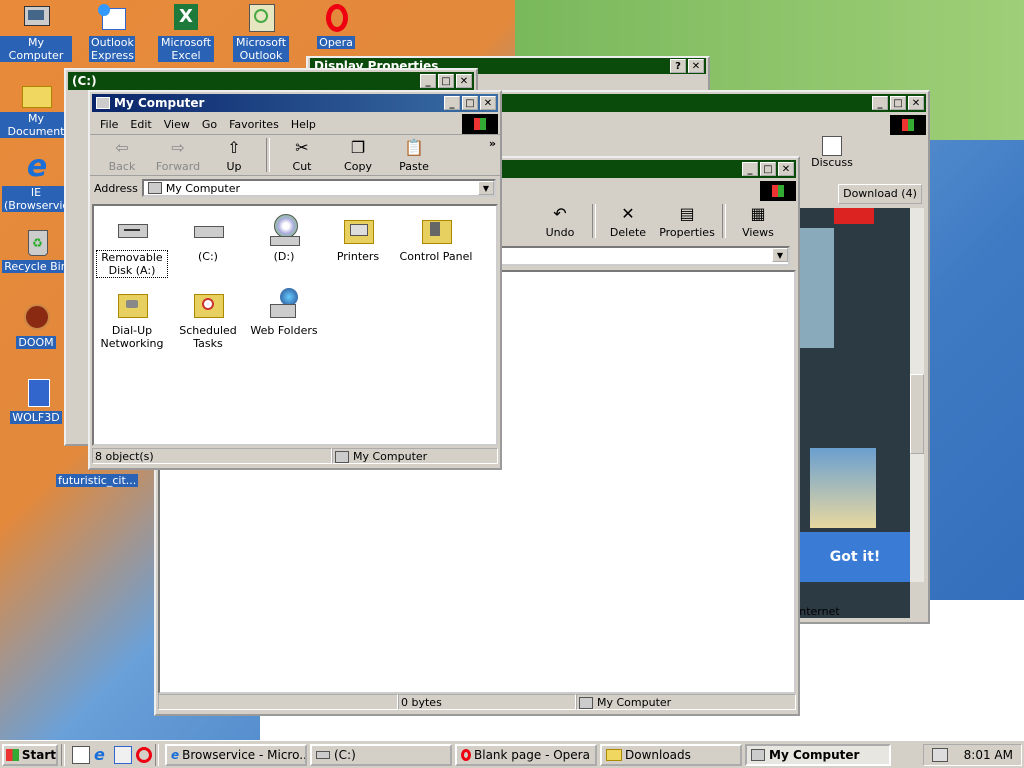 Image resolution: width=1024 pixels, height=768 pixels. Describe the element at coordinates (140, 124) in the screenshot. I see `menu-edit: Edit` at that location.